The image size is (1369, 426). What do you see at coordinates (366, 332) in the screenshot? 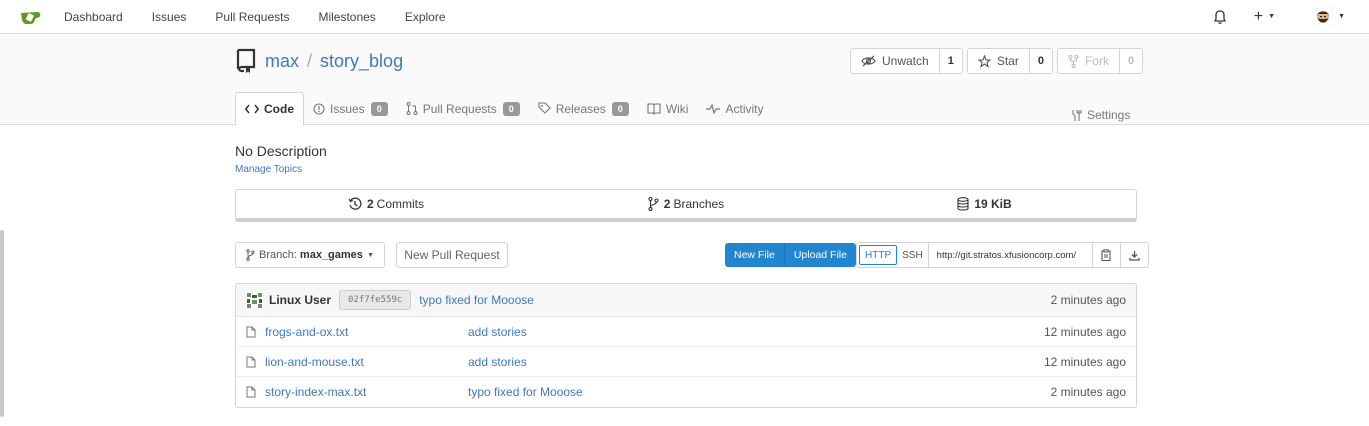
I see `file-name-link: frogs-and-ox.txt` at bounding box center [366, 332].